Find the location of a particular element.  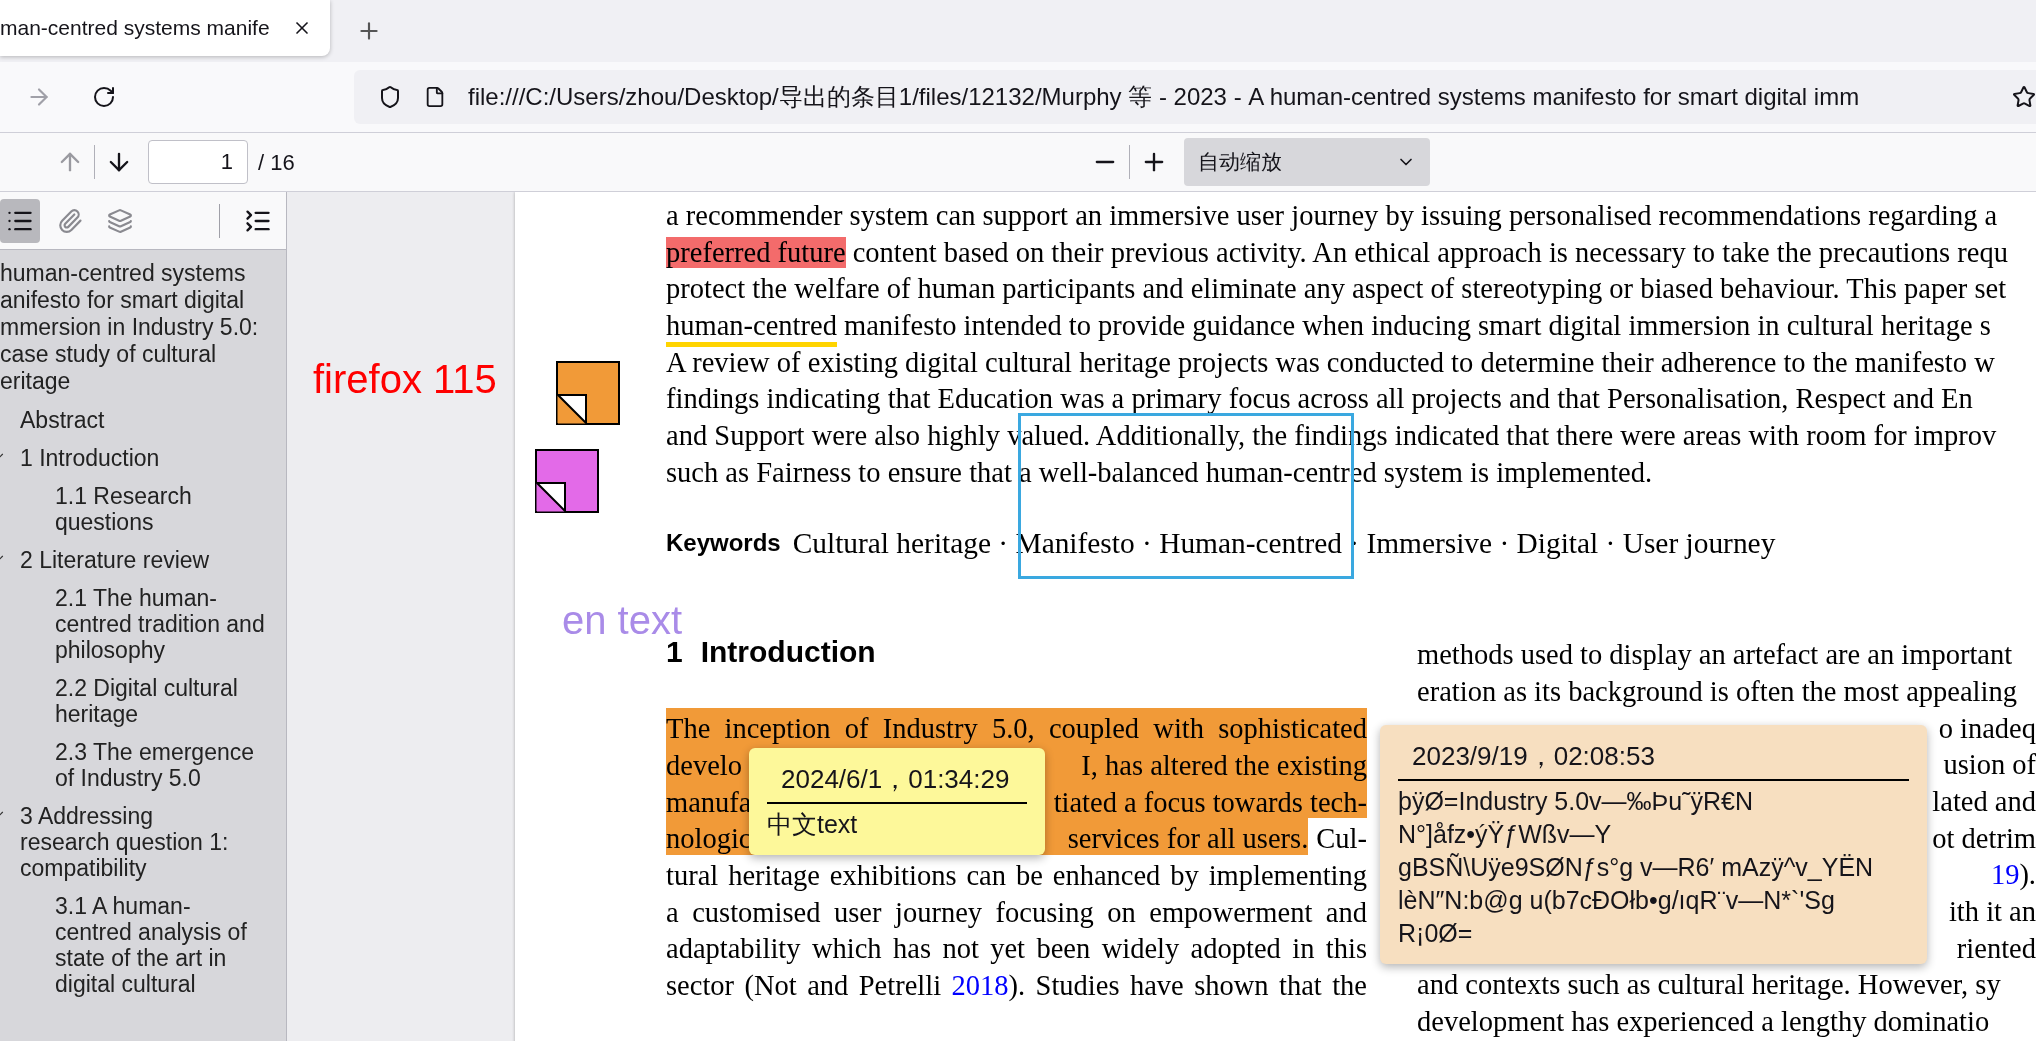

annotation-popup: 2024/6/1，01:34:29 中文text is located at coordinates (897, 801).